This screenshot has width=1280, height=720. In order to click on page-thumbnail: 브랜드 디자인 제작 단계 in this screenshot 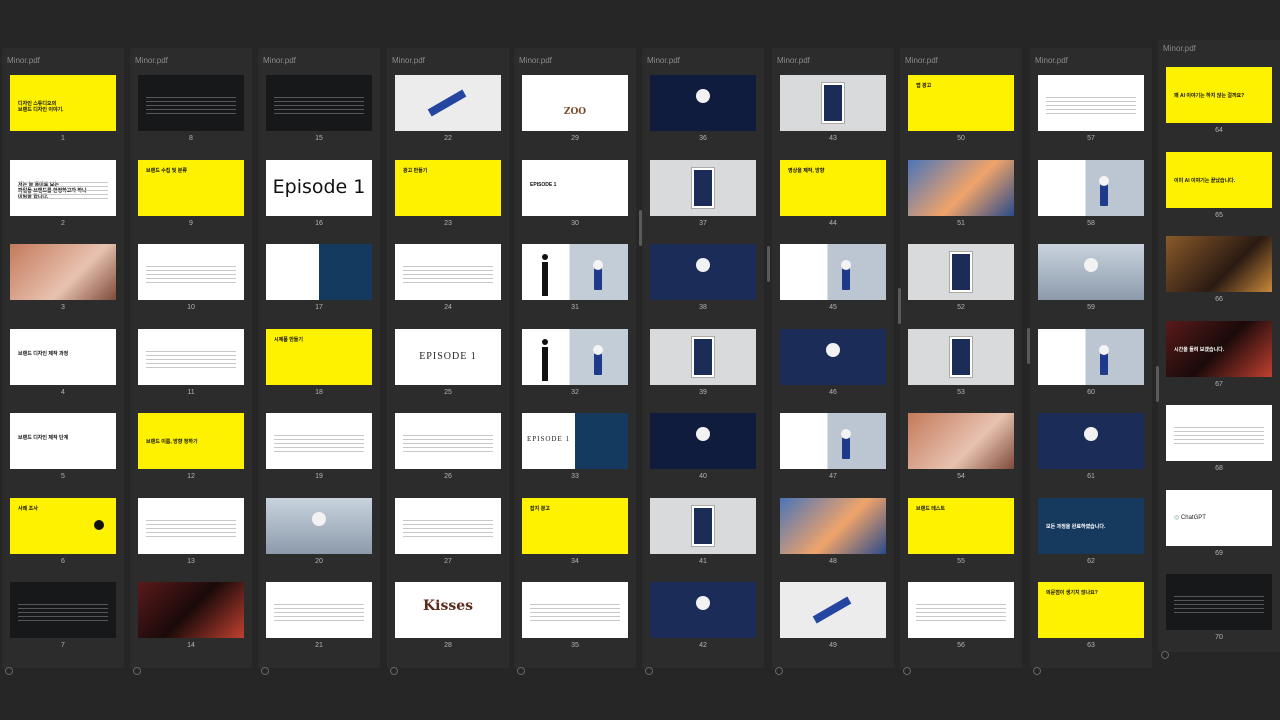, I will do `click(63, 441)`.